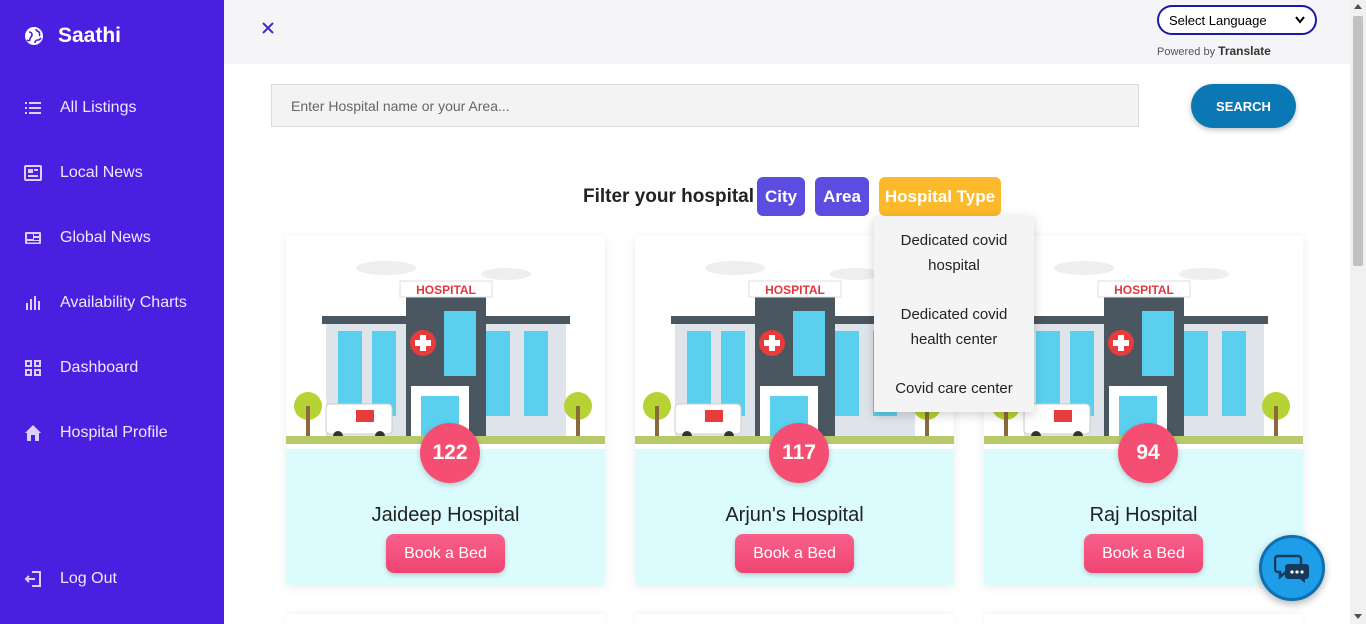 Image resolution: width=1366 pixels, height=624 pixels. What do you see at coordinates (34, 36) in the screenshot?
I see `globe-icon` at bounding box center [34, 36].